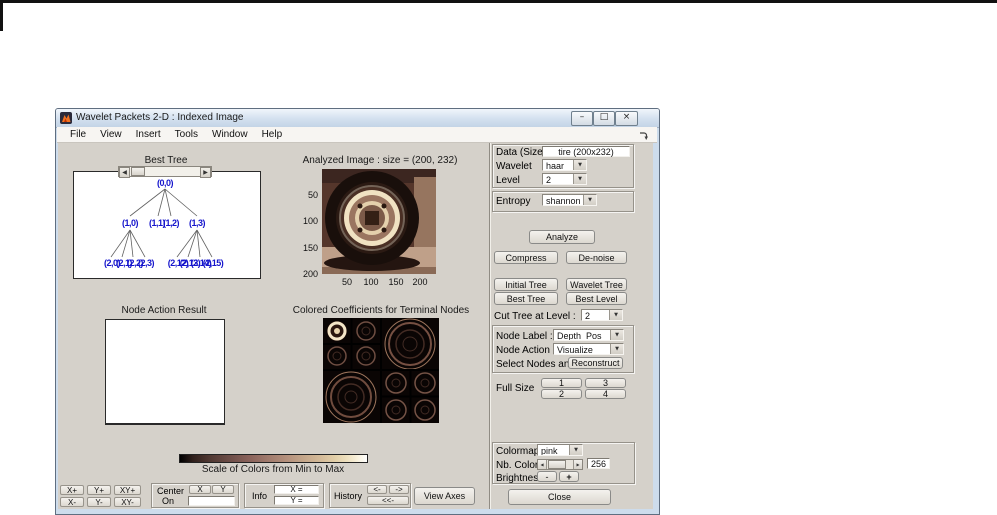 The height and width of the screenshot is (515, 997). What do you see at coordinates (357, 135) in the screenshot?
I see `menubar: File View Insert Tools Window Help` at bounding box center [357, 135].